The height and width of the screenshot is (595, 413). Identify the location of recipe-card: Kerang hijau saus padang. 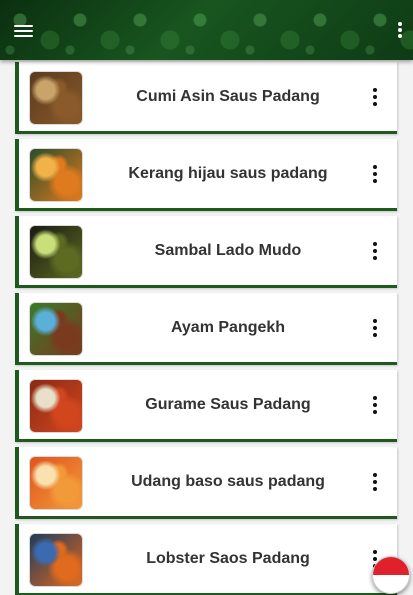
(206, 175).